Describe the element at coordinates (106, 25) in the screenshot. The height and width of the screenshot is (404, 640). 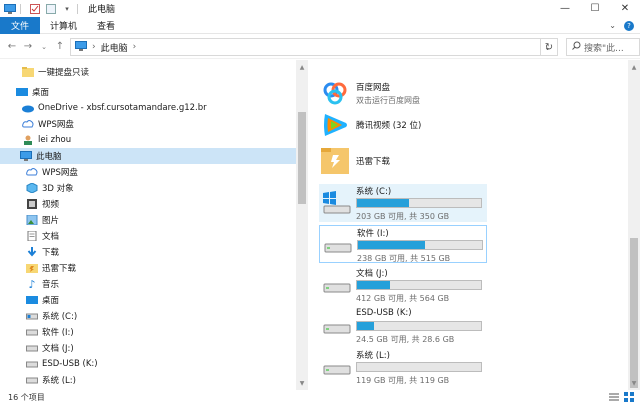
I see `tab-view: 查看` at that location.